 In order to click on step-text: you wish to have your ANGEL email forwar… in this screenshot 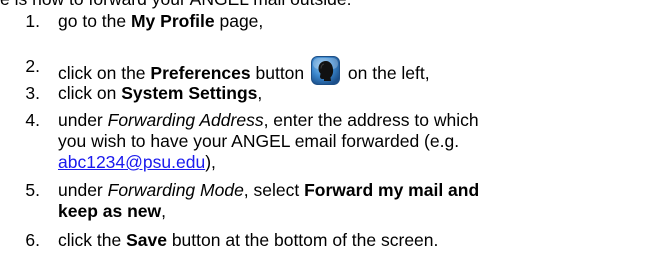, I will do `click(259, 141)`.